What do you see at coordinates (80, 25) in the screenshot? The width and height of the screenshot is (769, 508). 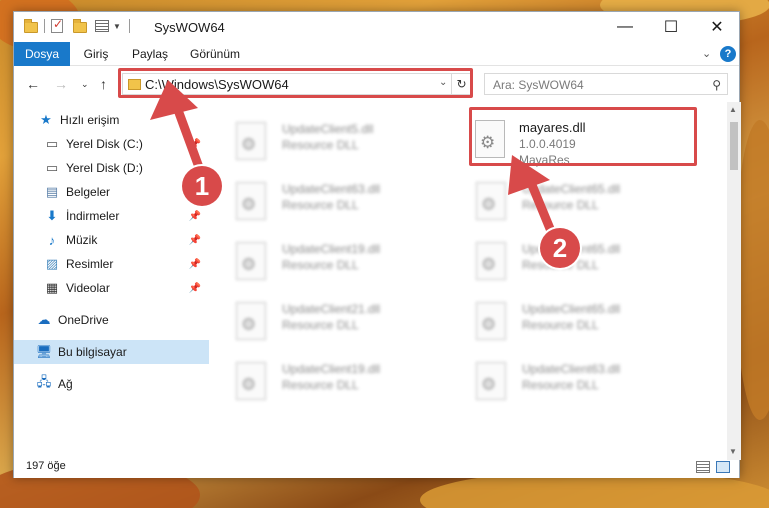 I see `new-folder-icon` at bounding box center [80, 25].